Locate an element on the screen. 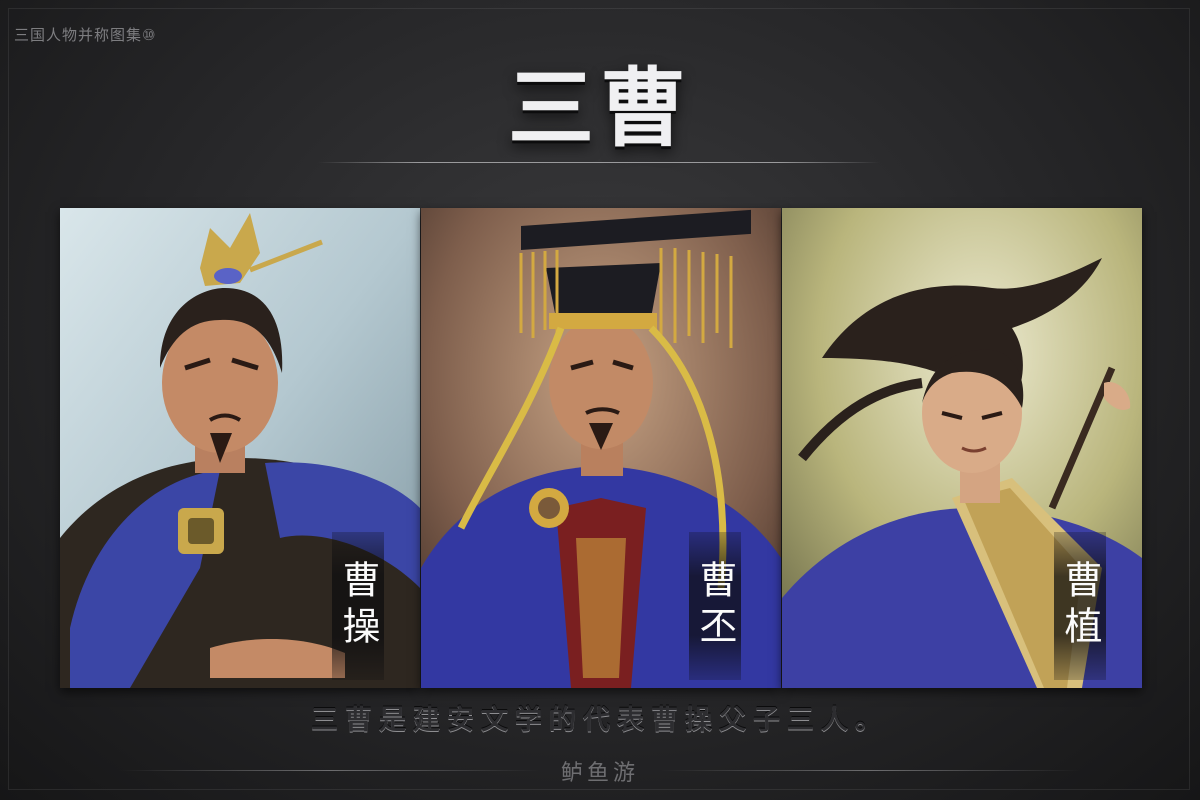 The width and height of the screenshot is (1200, 800). name-plate-cao-cao: 曹操 is located at coordinates (358, 606).